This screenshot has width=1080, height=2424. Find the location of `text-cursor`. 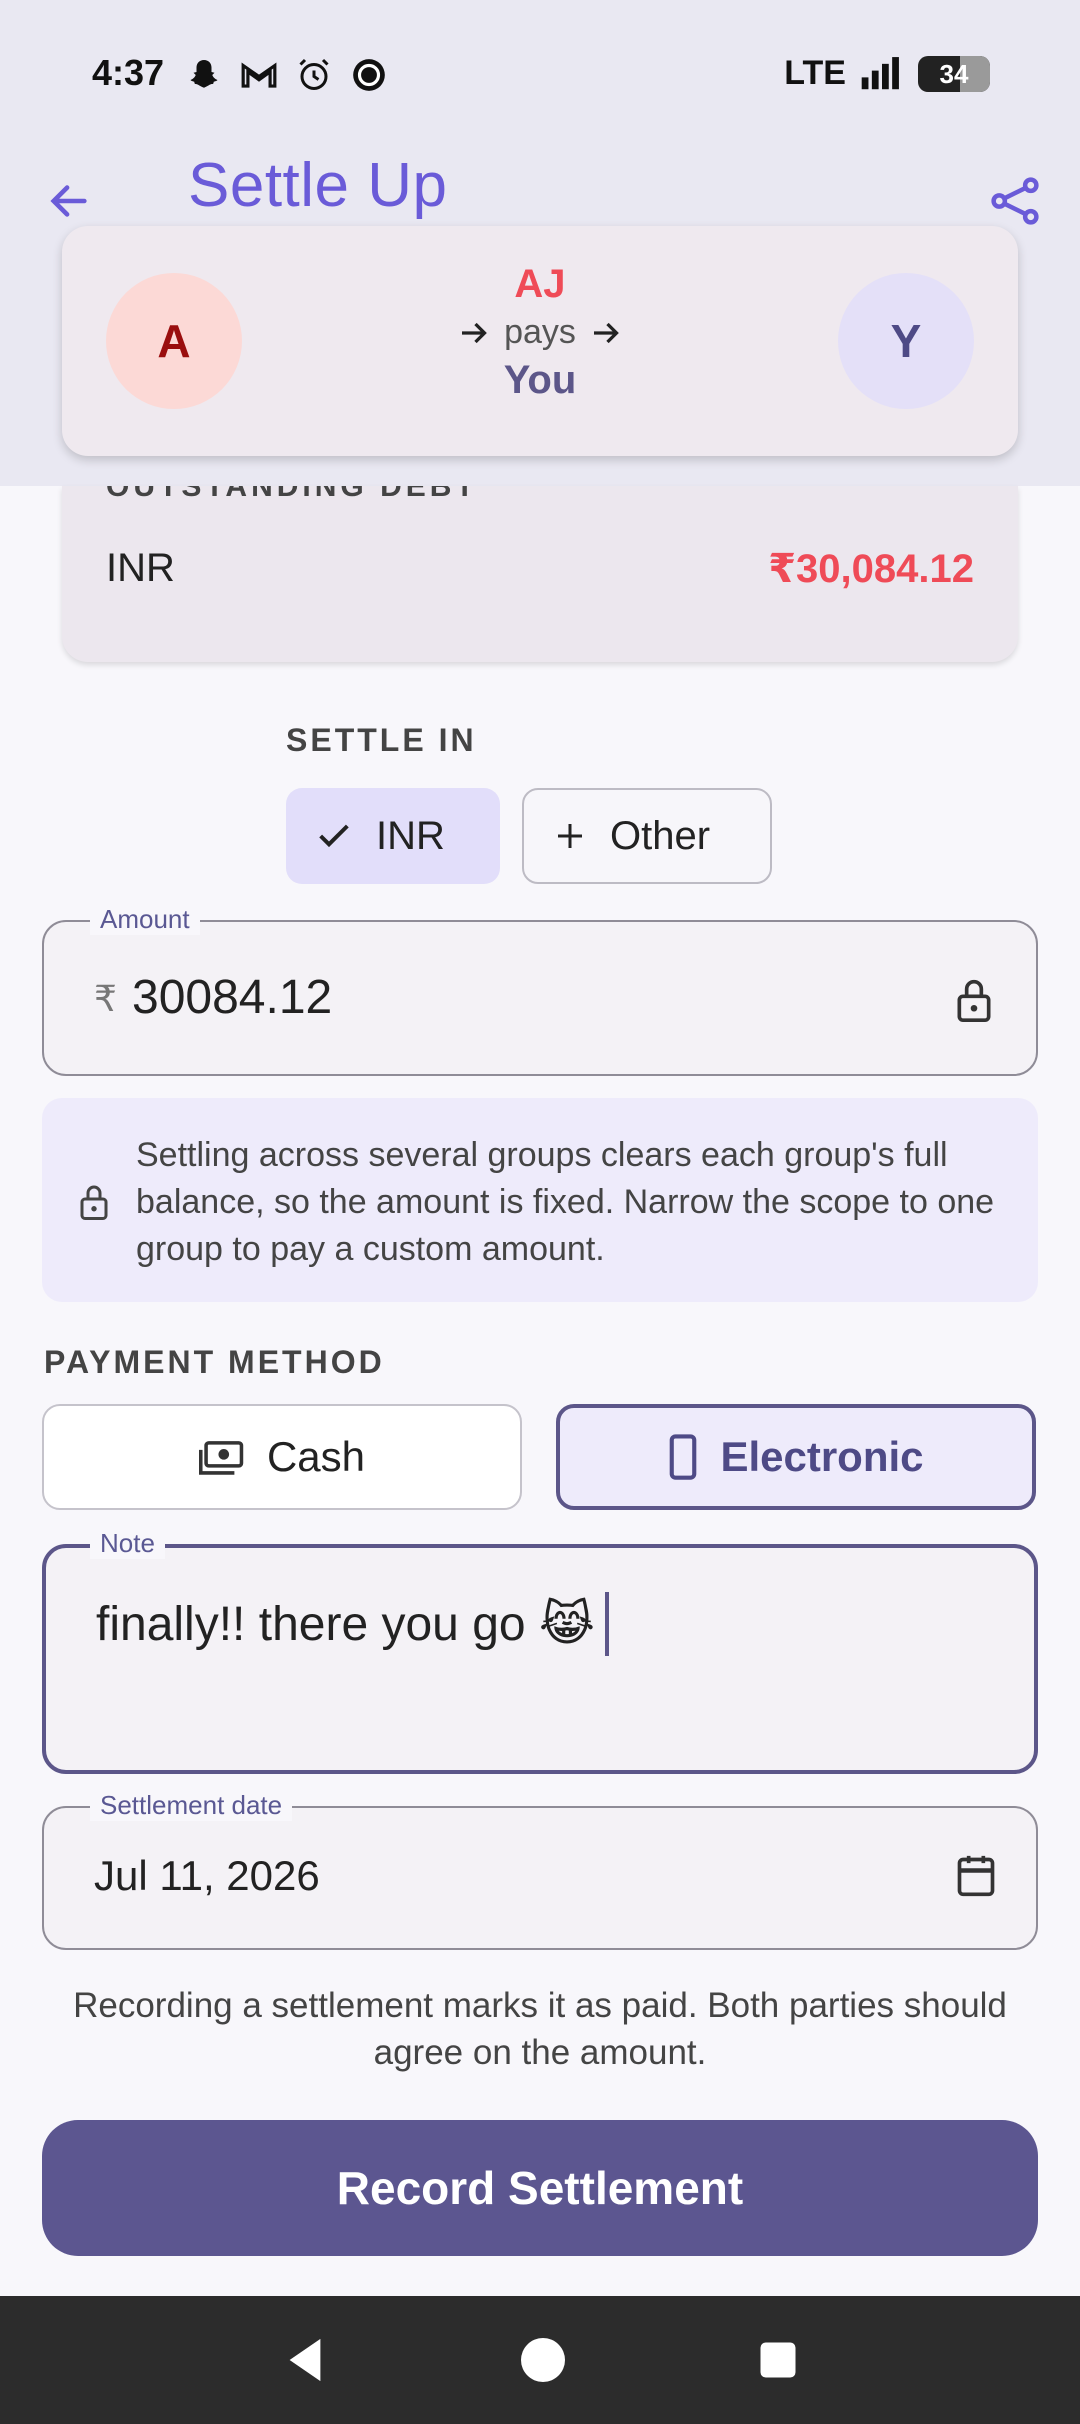

text-cursor is located at coordinates (607, 1624).